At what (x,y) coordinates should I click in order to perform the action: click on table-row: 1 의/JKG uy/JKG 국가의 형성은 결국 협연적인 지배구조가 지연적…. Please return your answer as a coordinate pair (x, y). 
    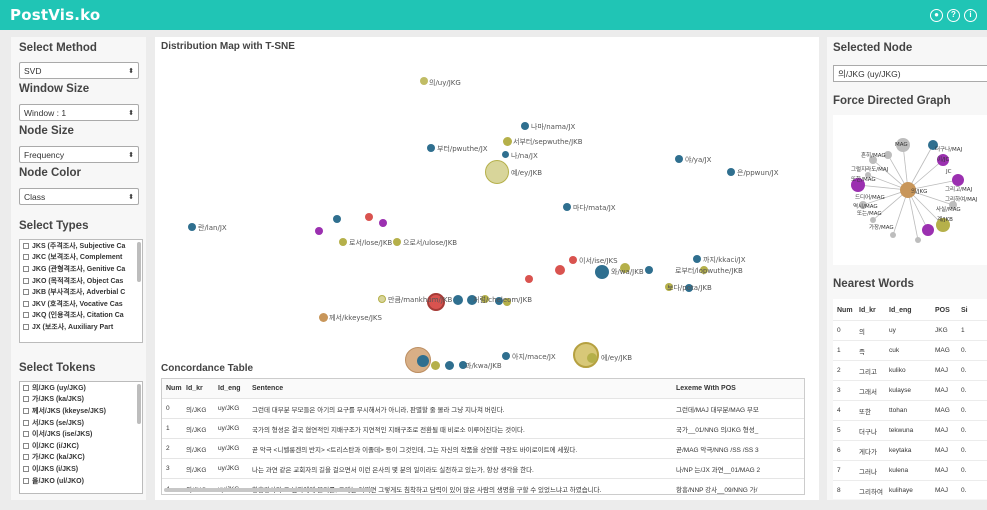
    Looking at the image, I should click on (483, 429).